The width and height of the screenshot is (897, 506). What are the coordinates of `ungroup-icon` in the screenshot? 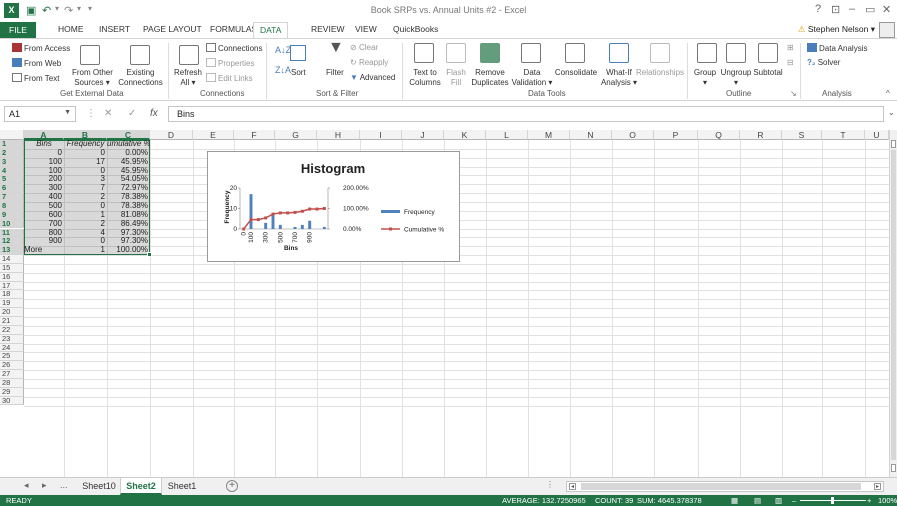 It's located at (736, 53).